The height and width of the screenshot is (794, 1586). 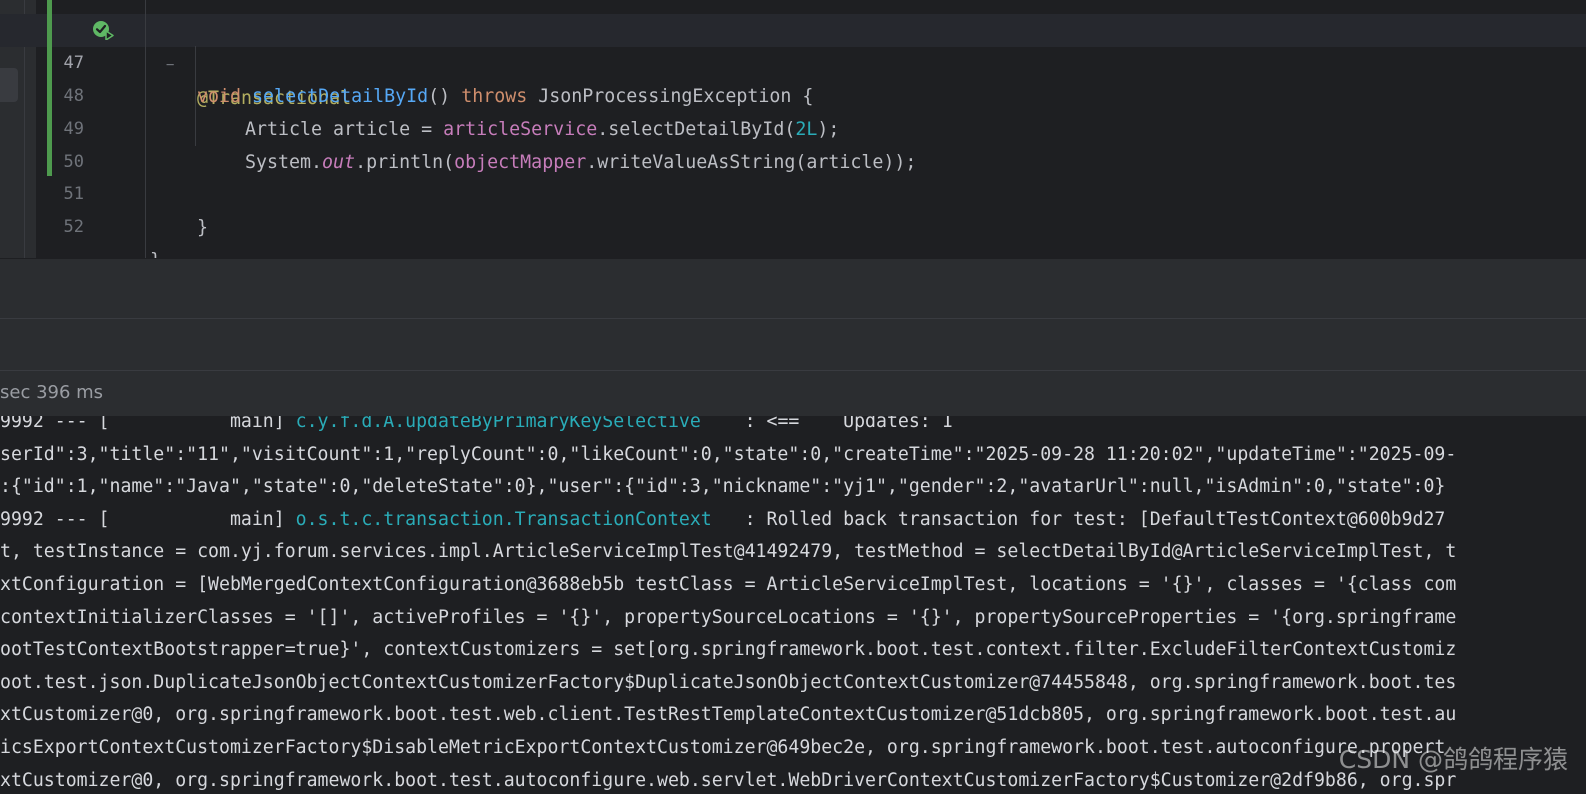 I want to click on code-line-51: 51 }, so click(x=793, y=191).